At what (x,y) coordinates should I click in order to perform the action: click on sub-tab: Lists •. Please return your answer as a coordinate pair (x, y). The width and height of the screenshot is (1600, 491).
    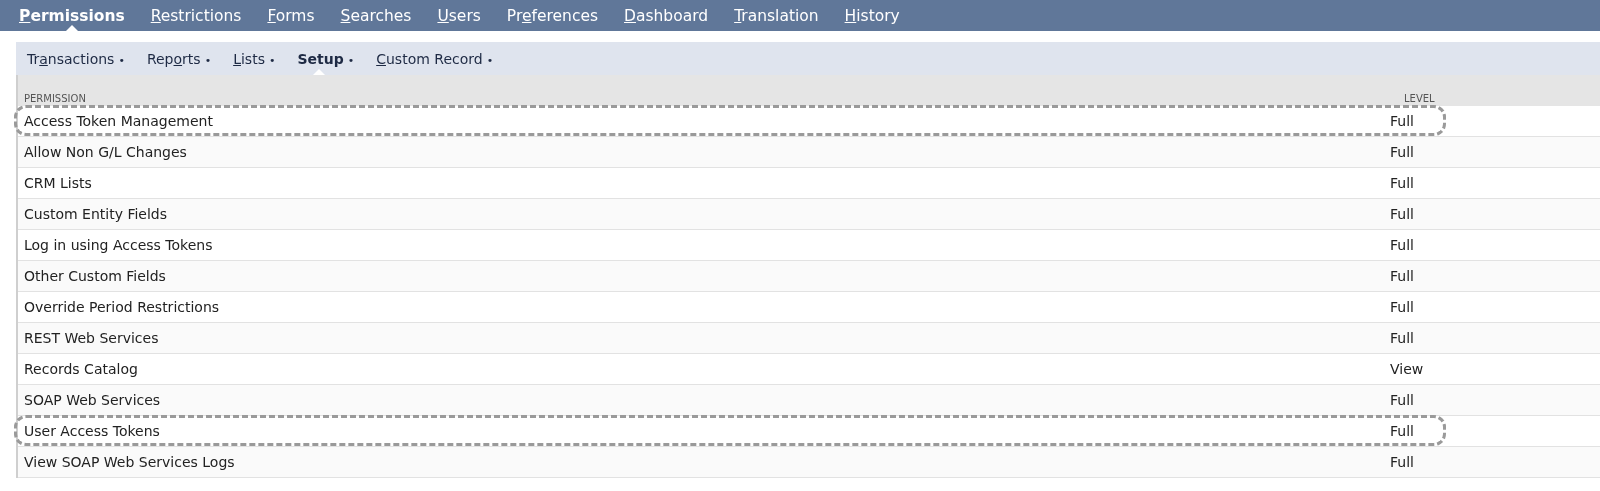
    Looking at the image, I should click on (254, 58).